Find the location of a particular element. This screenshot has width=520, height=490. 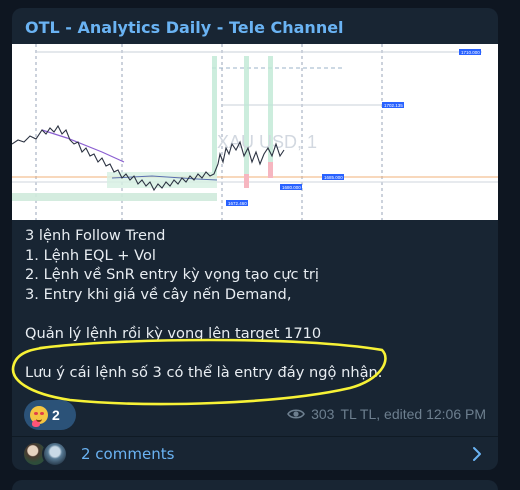

avatar is located at coordinates (55, 454).